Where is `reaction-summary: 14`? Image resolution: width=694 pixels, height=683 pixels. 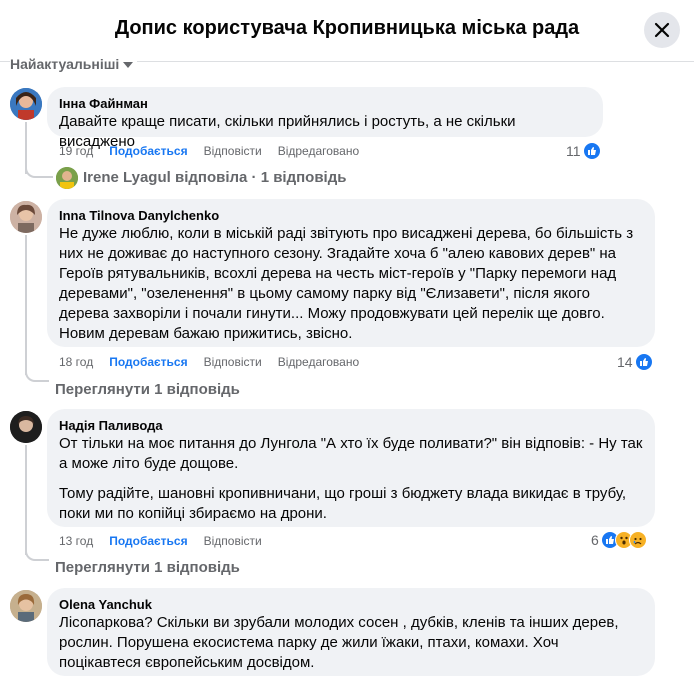
reaction-summary: 14 is located at coordinates (635, 362).